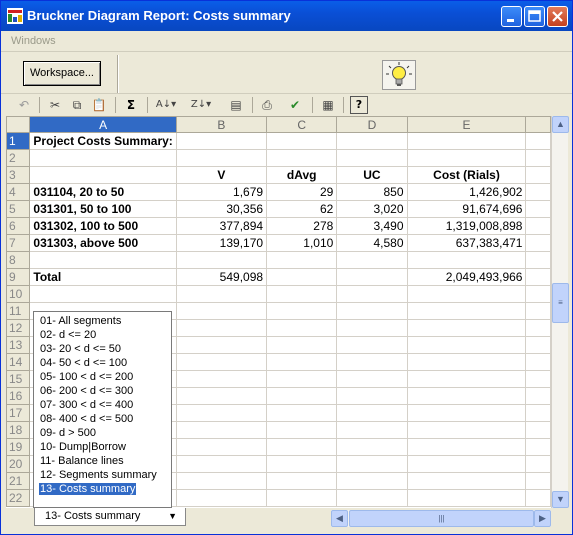 Image resolution: width=573 pixels, height=535 pixels. Describe the element at coordinates (534, 16) in the screenshot. I see `maximize-button` at that location.